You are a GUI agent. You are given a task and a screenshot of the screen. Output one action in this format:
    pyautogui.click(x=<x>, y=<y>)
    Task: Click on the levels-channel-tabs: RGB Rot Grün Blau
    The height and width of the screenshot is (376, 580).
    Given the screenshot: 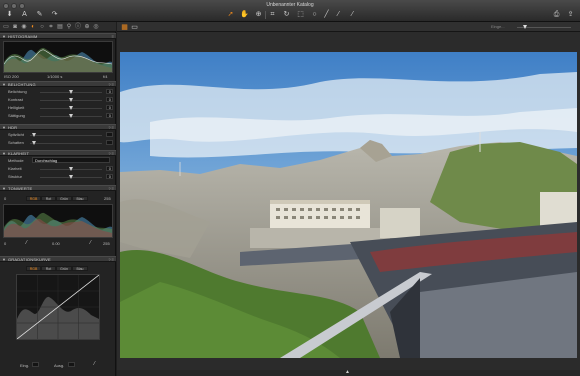 What is the action you would take?
    pyautogui.click(x=57, y=198)
    